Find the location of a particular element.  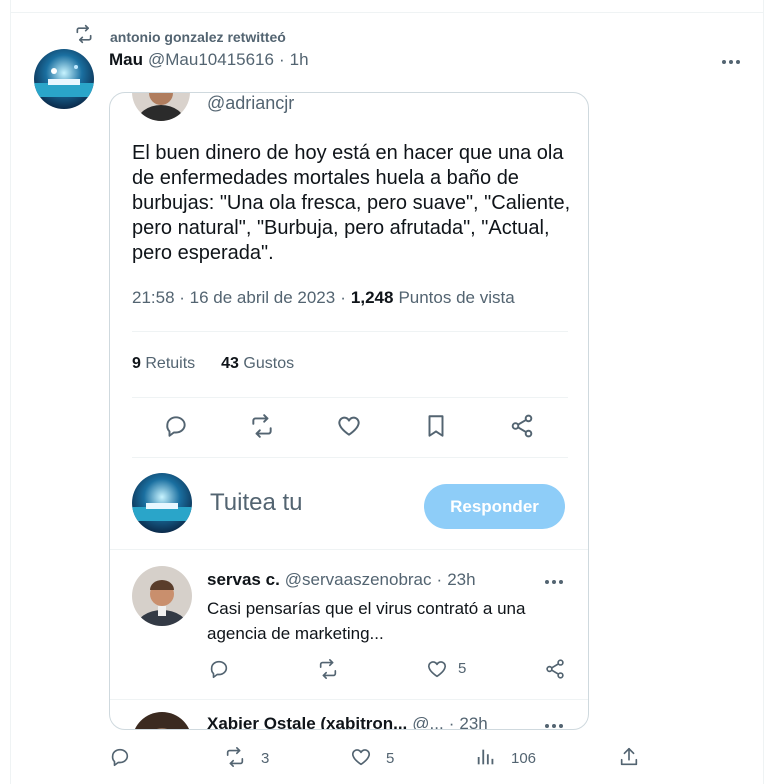

upload-icon is located at coordinates (629, 757).